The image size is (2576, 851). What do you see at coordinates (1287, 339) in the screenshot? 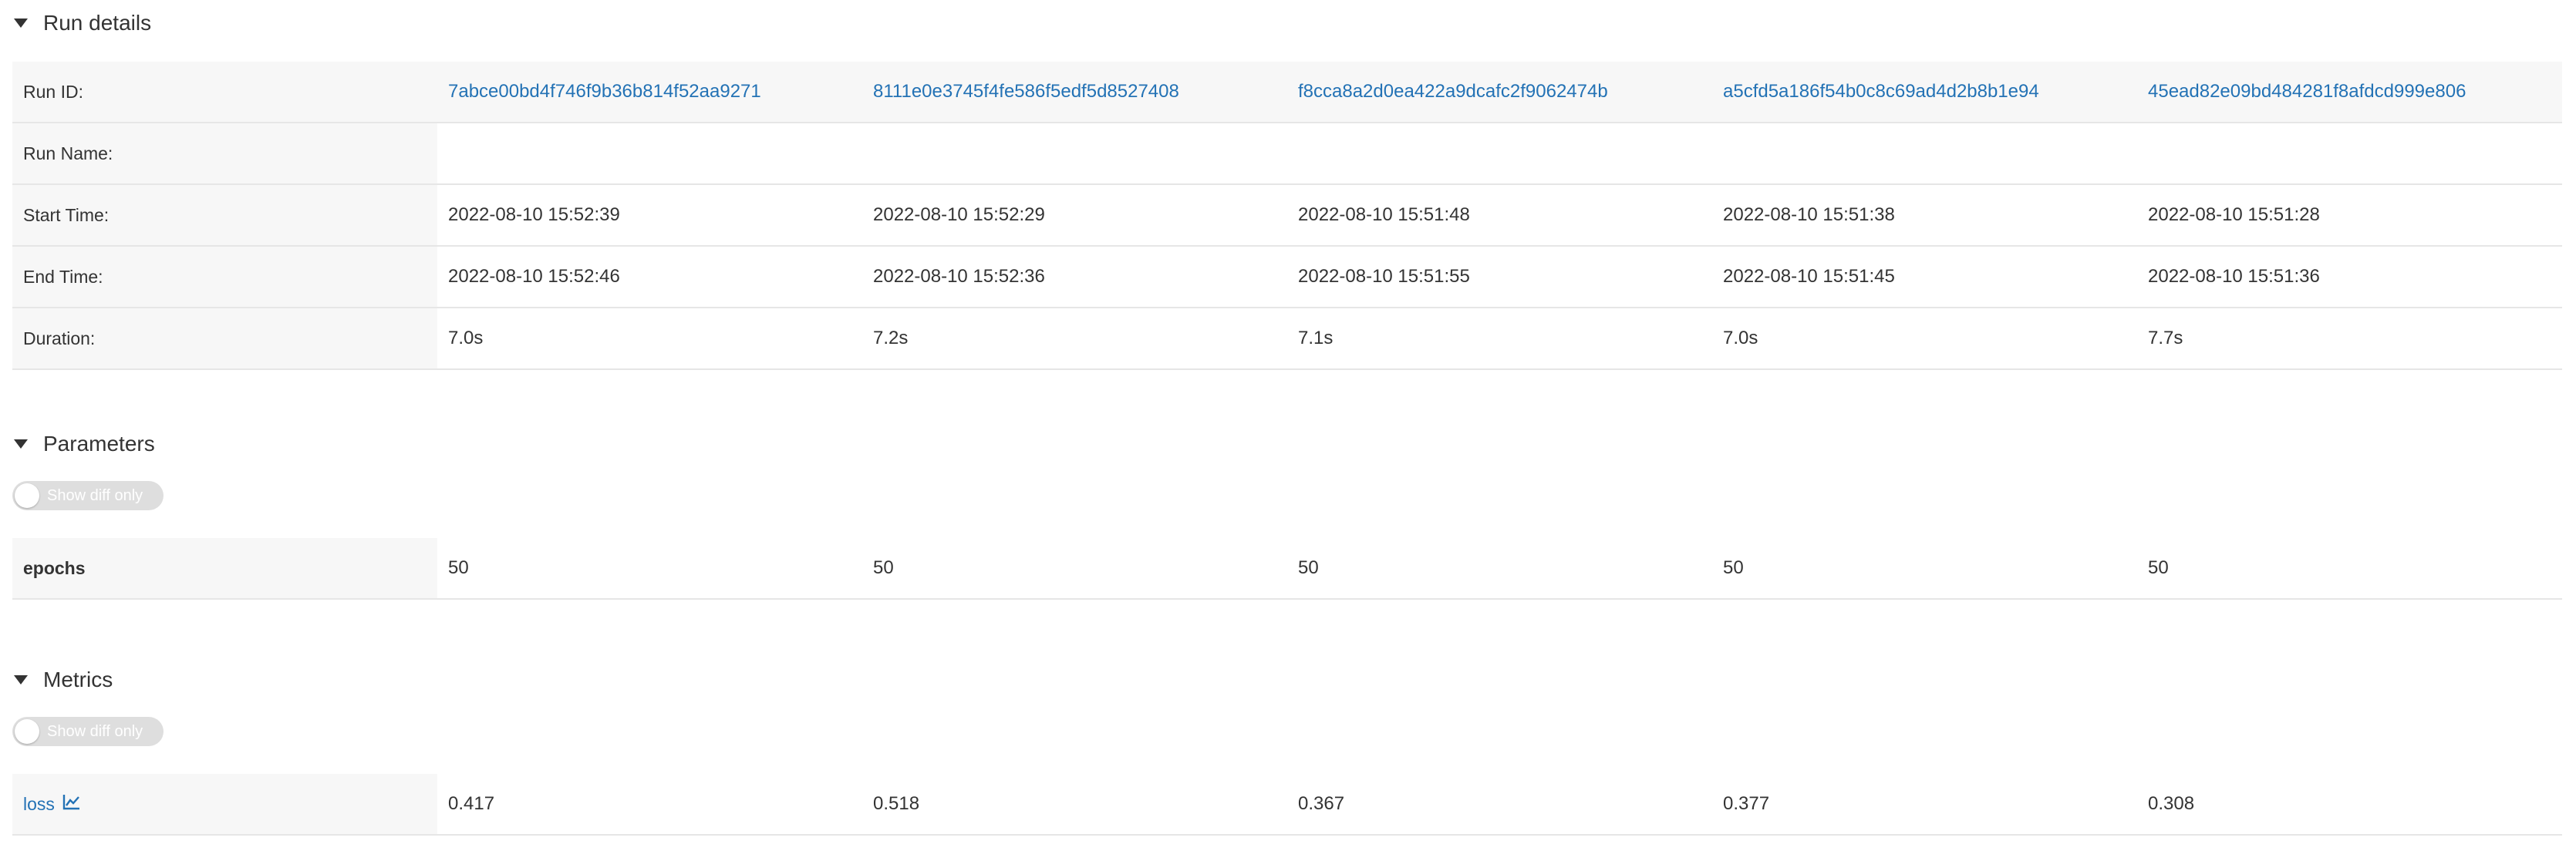
I see `table-row-duration: Duration: 7.0s 7.2s 7.1s 7.0s 7.7s` at bounding box center [1287, 339].